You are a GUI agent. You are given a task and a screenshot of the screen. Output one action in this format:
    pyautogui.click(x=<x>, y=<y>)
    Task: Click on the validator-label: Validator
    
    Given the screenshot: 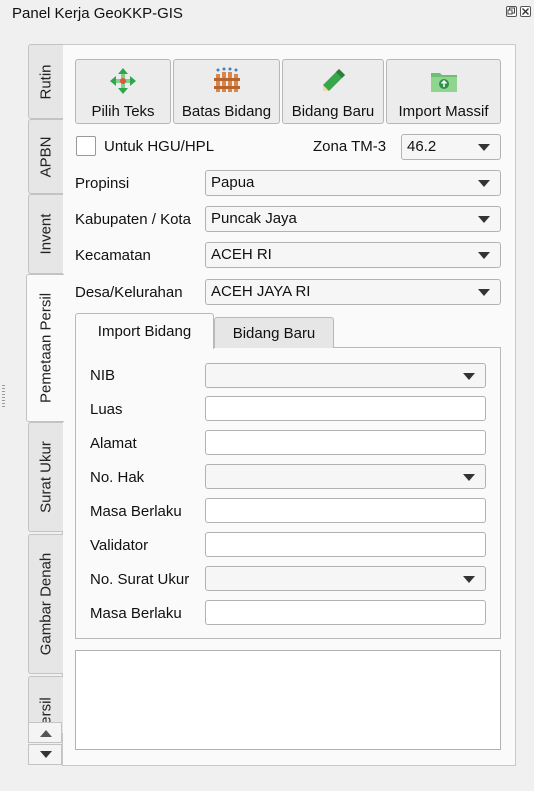 What is the action you would take?
    pyautogui.click(x=119, y=545)
    